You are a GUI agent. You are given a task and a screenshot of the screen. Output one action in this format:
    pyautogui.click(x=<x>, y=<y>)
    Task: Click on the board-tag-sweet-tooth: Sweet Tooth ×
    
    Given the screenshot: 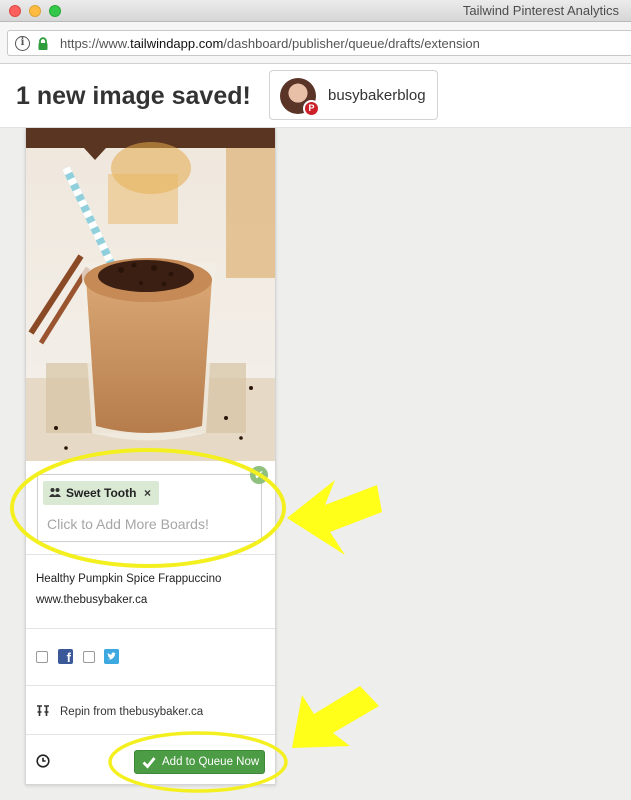 What is the action you would take?
    pyautogui.click(x=101, y=493)
    